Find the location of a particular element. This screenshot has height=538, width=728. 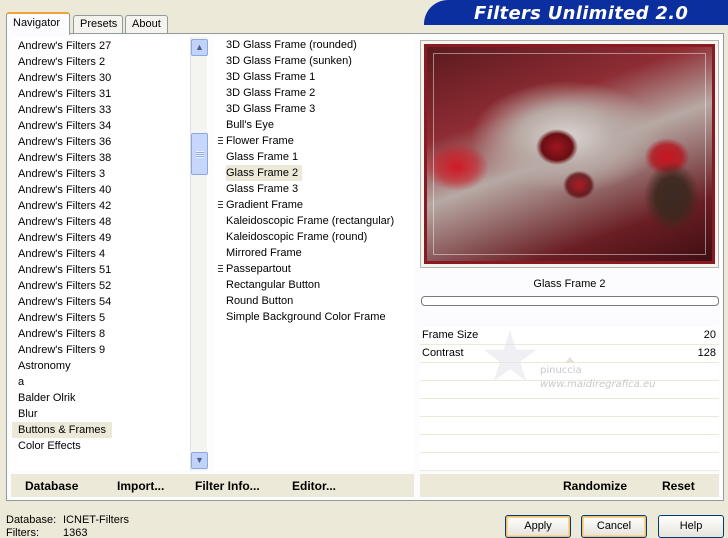

filter-item: Rectangular Button is located at coordinates (314, 285).